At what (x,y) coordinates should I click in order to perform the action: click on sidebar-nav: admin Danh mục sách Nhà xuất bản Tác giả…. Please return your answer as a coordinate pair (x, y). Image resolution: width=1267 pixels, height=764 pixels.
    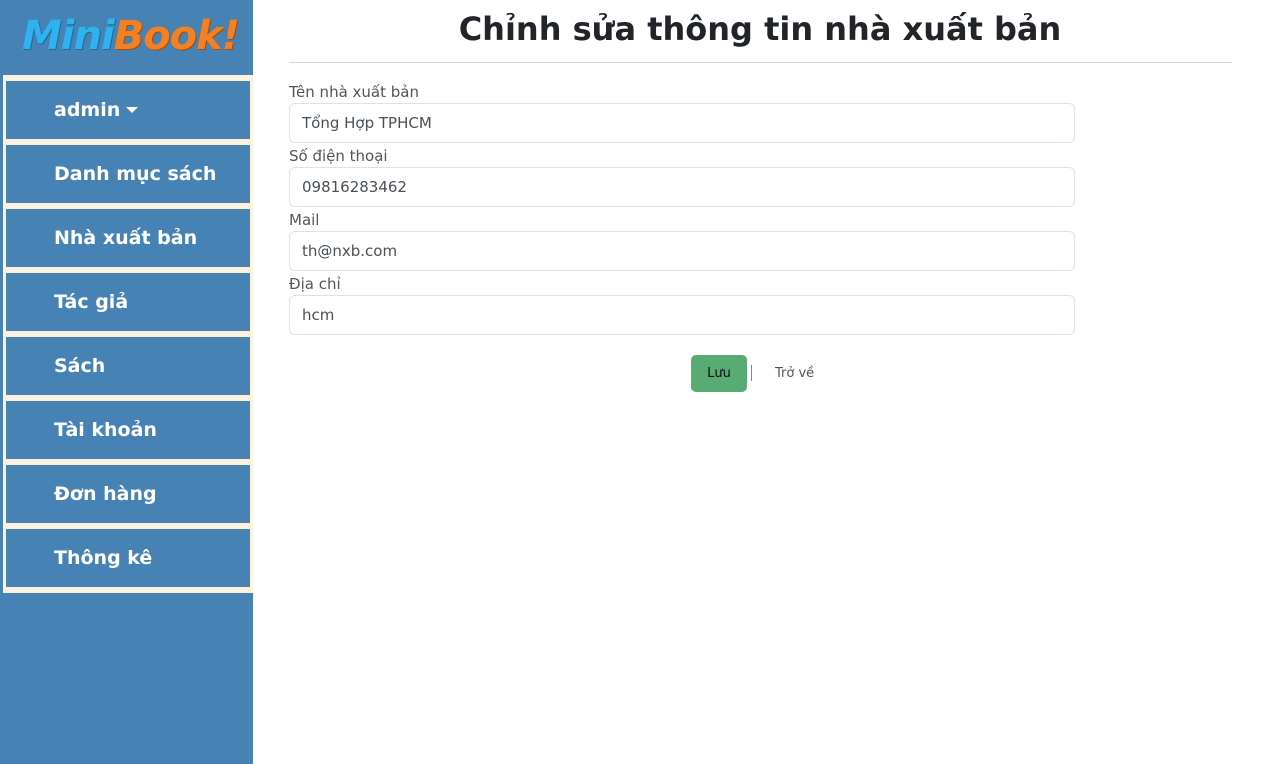
    Looking at the image, I should click on (128, 334).